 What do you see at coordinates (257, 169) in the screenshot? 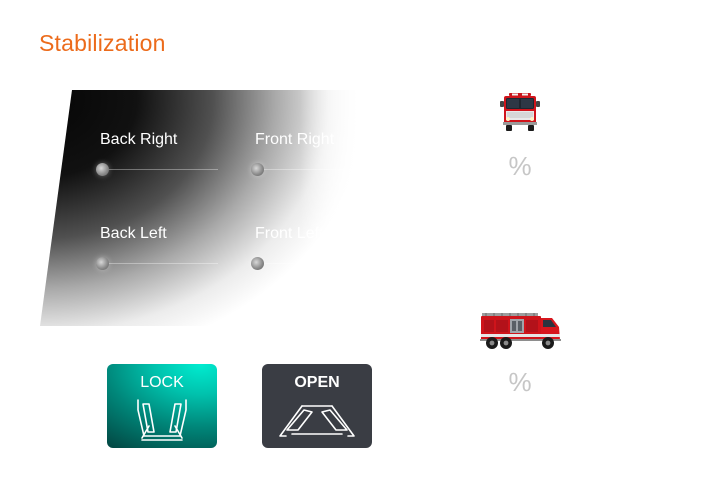
I see `leg-front-right-handle` at bounding box center [257, 169].